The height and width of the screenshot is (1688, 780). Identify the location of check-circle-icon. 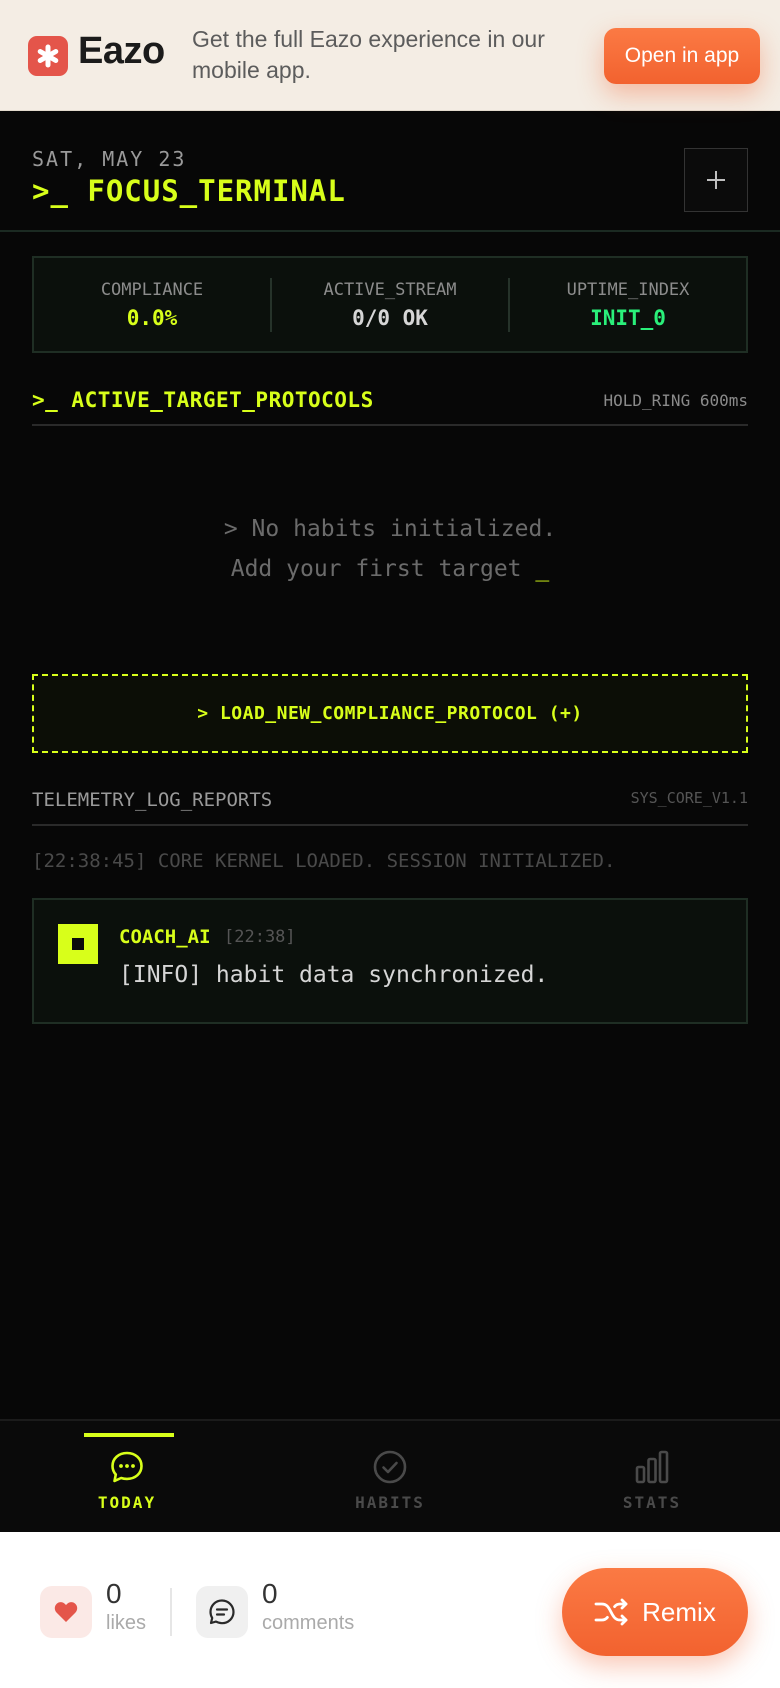
(390, 1467).